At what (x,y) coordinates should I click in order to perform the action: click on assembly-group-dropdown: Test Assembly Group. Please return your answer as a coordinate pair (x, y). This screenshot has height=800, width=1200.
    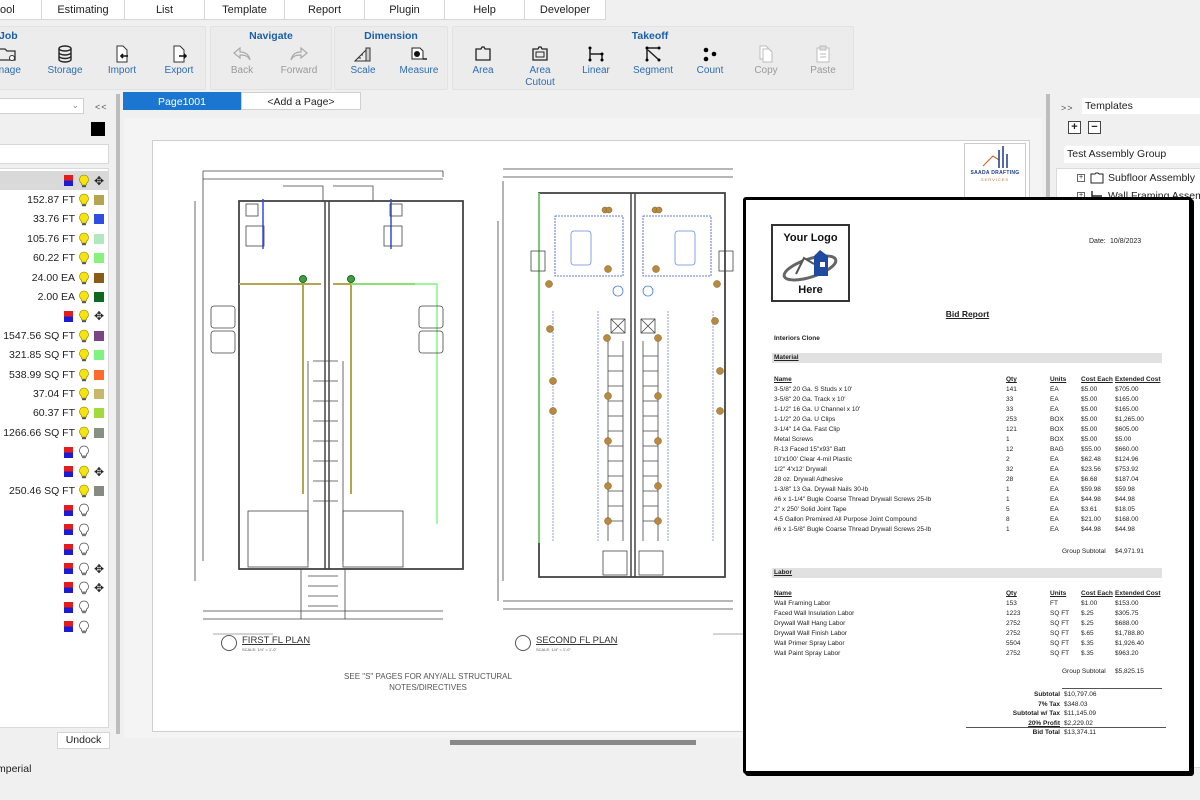
    Looking at the image, I should click on (1132, 154).